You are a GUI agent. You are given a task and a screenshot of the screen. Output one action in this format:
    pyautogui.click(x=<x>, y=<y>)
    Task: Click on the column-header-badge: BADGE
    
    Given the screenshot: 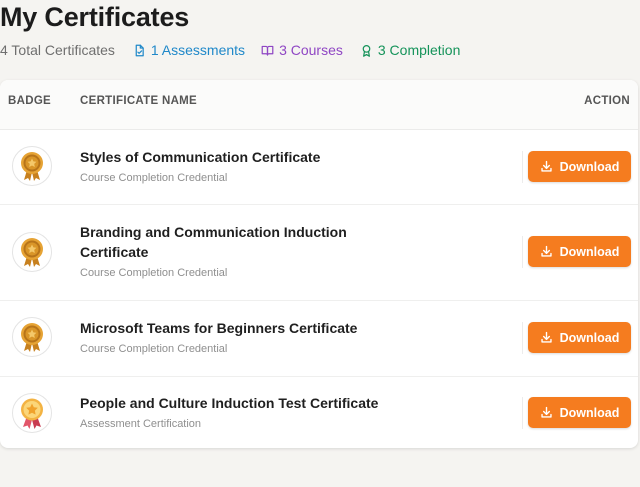 What is the action you would take?
    pyautogui.click(x=30, y=101)
    